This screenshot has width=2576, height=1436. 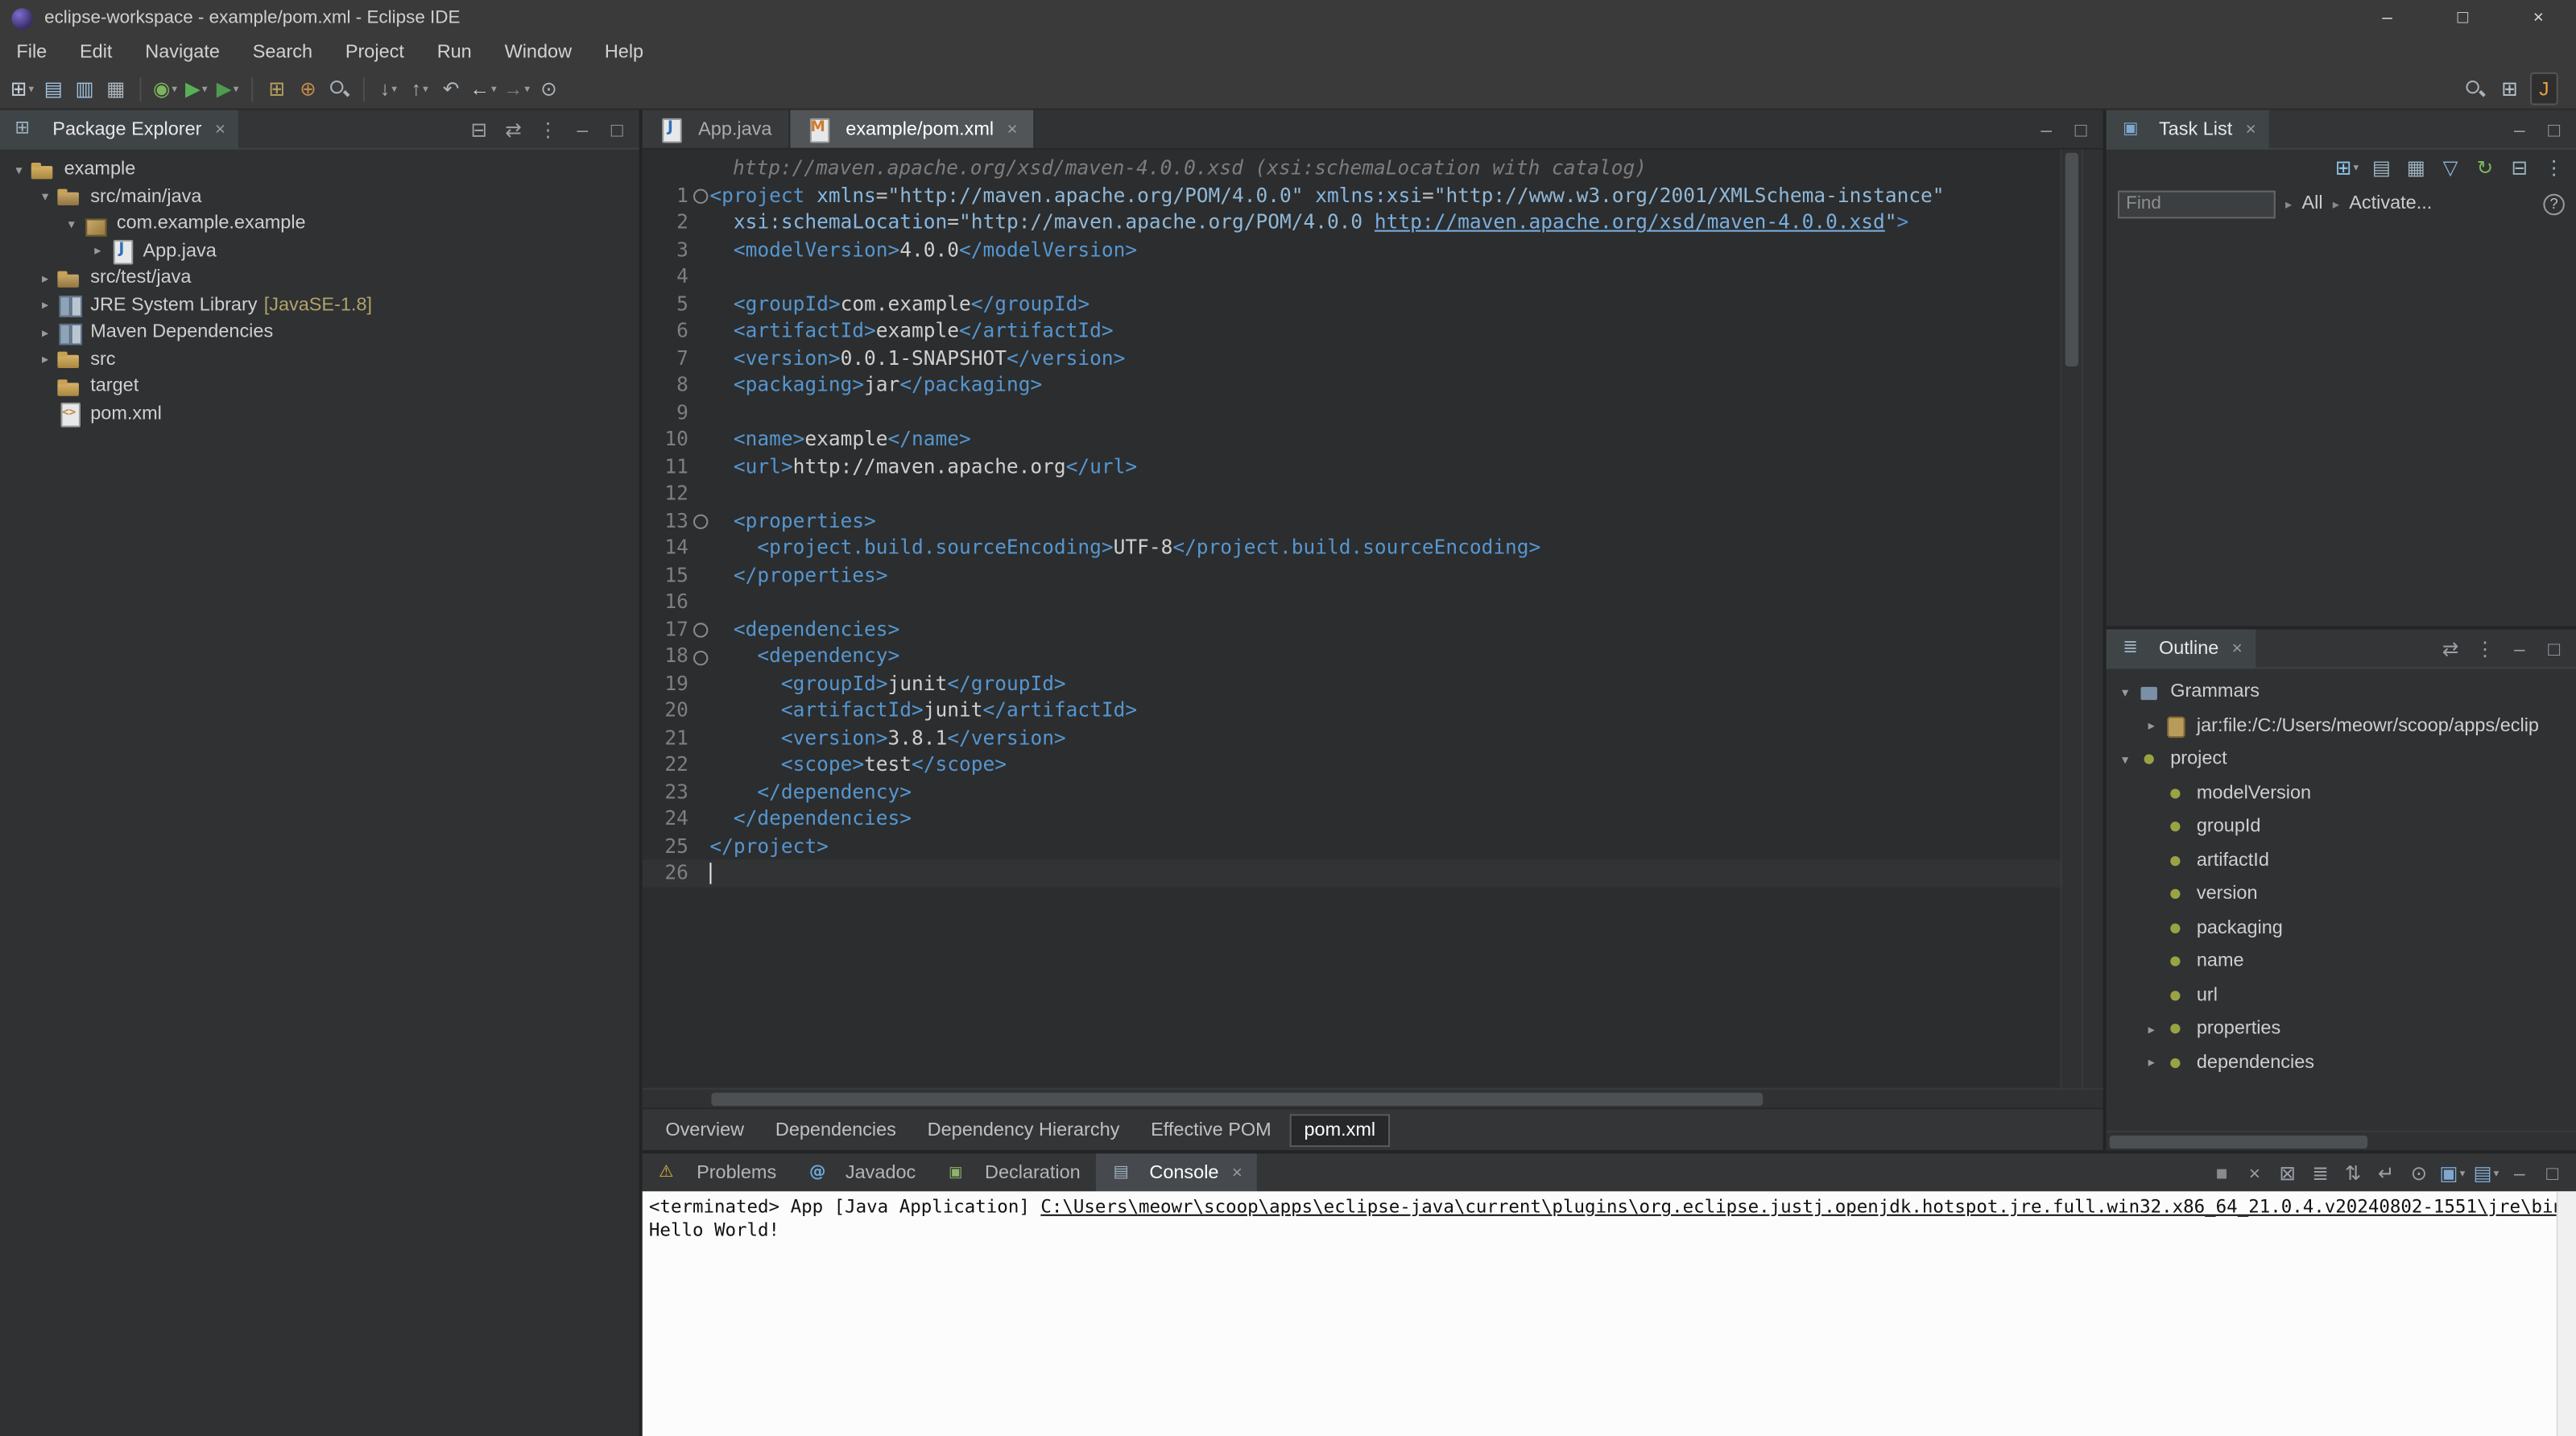 What do you see at coordinates (1352, 466) in the screenshot?
I see `code-line-11: 11 <url>http://maven.apache.org</url>` at bounding box center [1352, 466].